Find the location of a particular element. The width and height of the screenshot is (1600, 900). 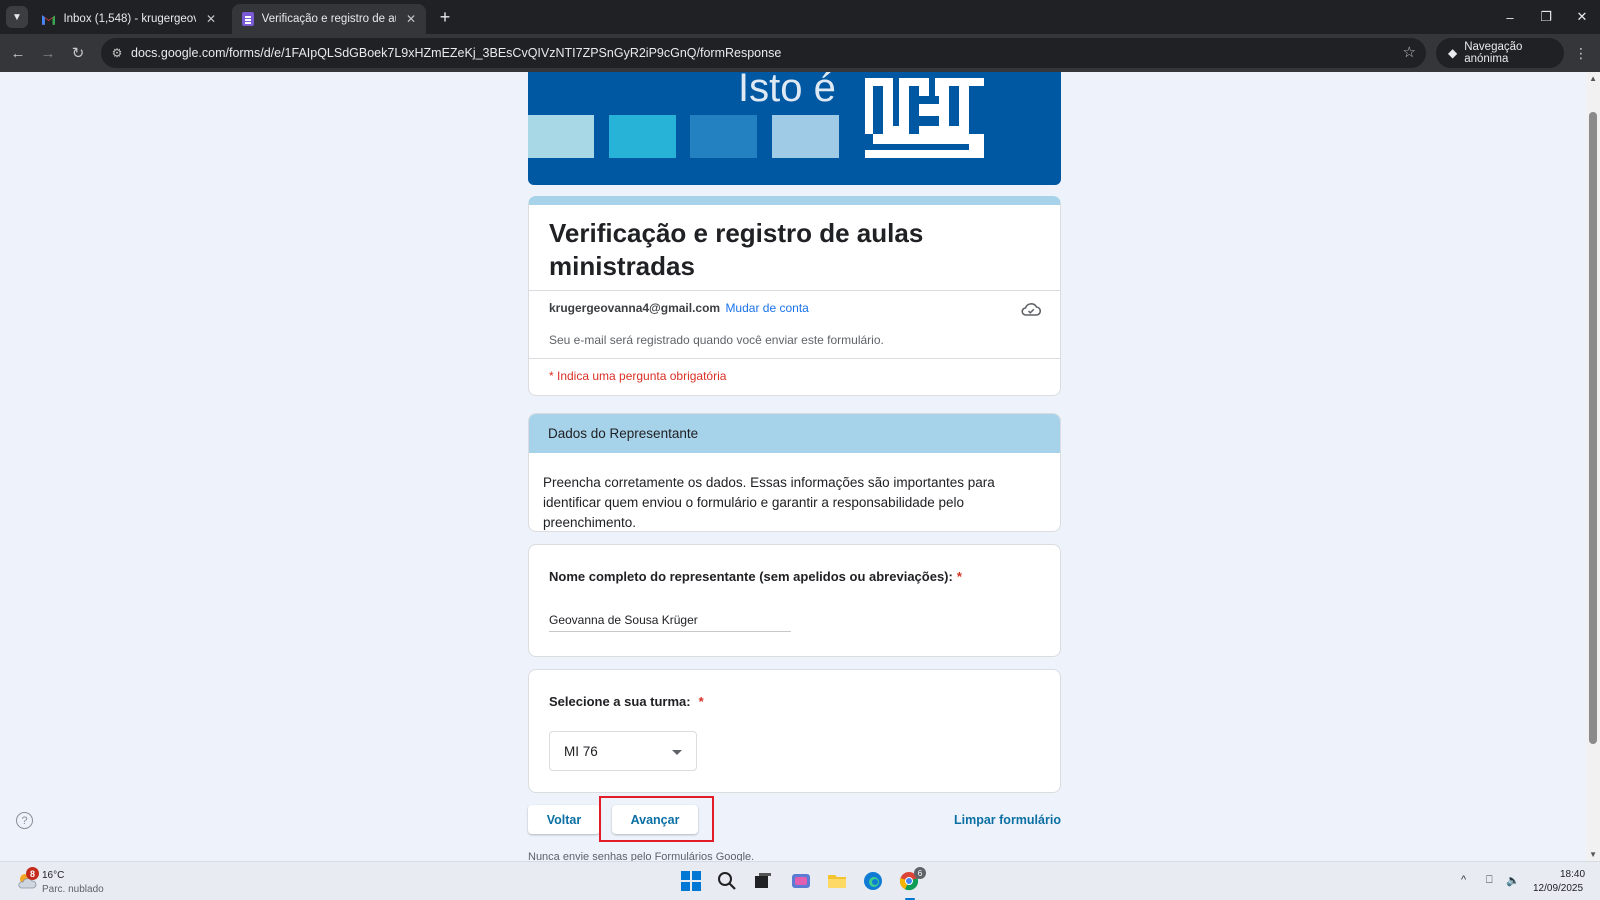

page-scrollbar: ▲ ▼ is located at coordinates (1593, 466).